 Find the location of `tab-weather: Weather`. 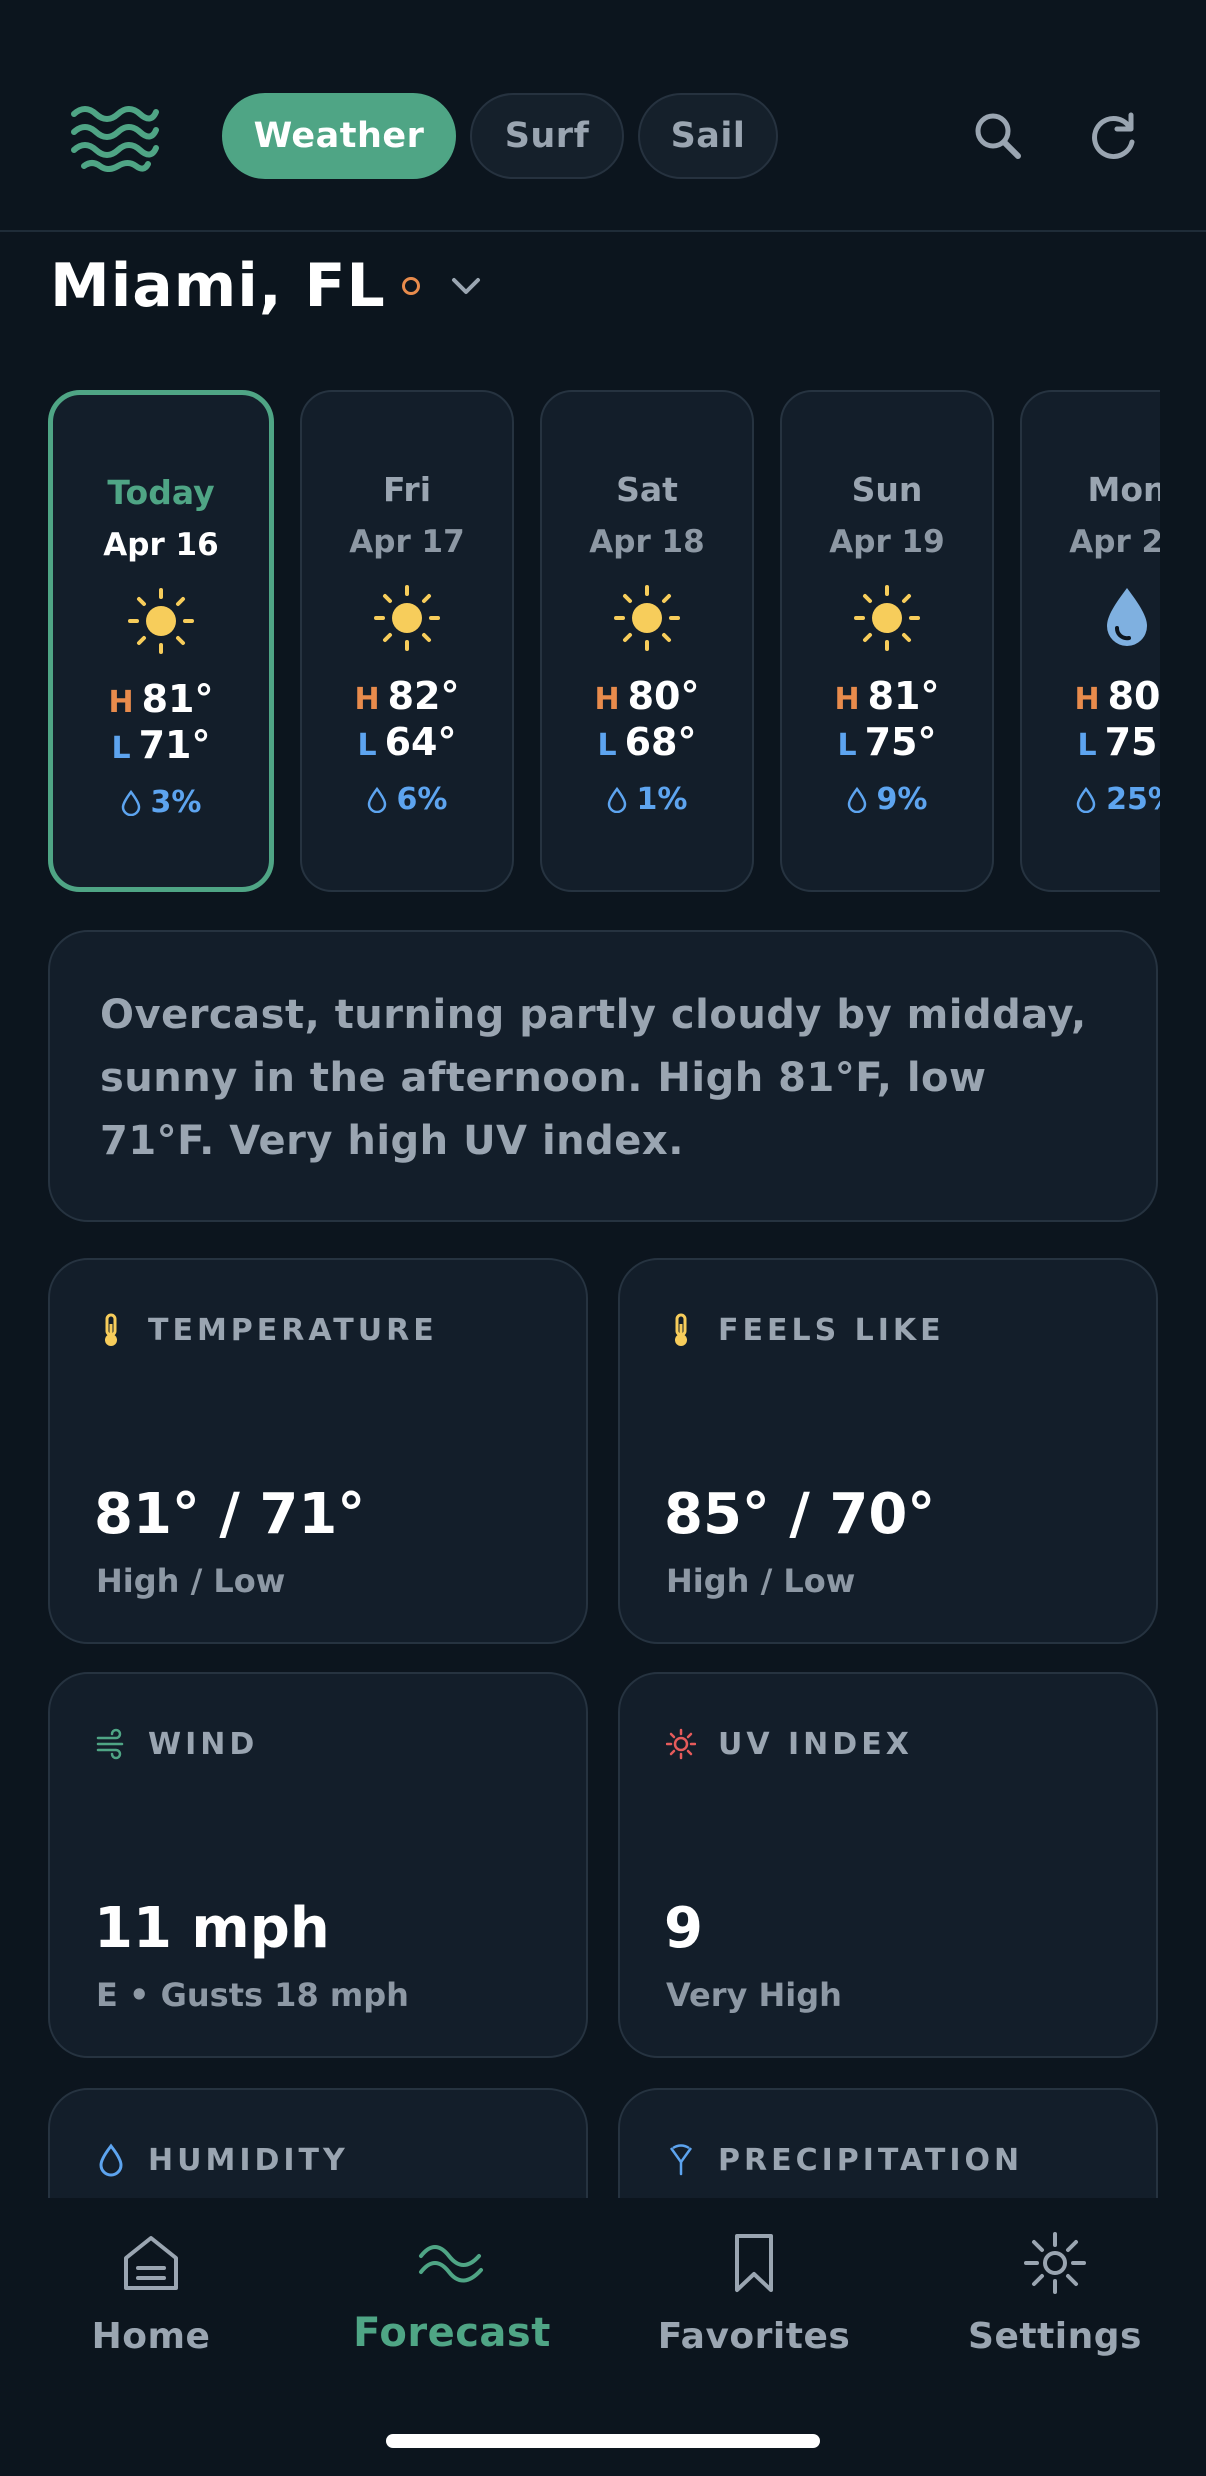

tab-weather: Weather is located at coordinates (339, 136).